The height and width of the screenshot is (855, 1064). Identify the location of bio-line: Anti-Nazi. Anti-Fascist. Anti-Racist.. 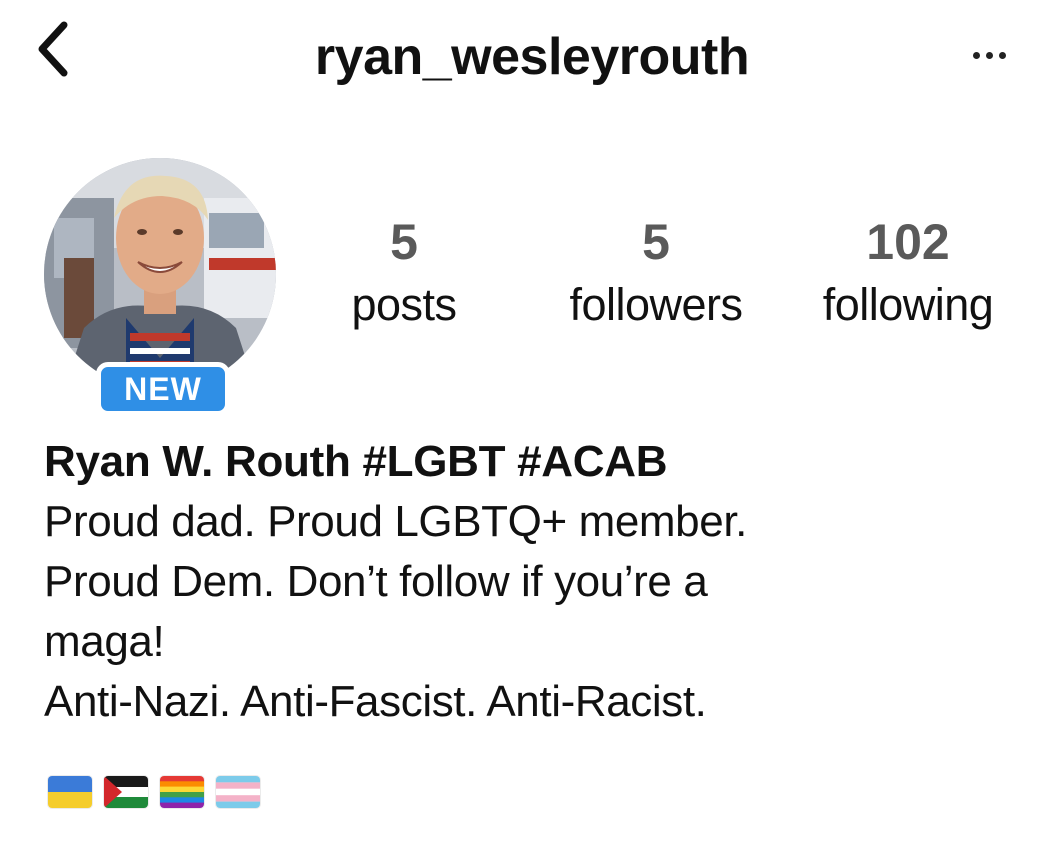
(375, 701).